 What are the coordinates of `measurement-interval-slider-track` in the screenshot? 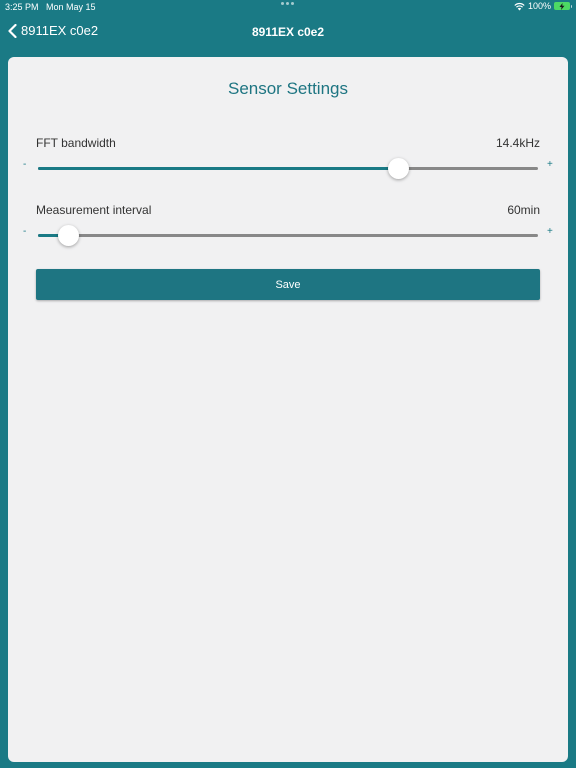 It's located at (288, 235).